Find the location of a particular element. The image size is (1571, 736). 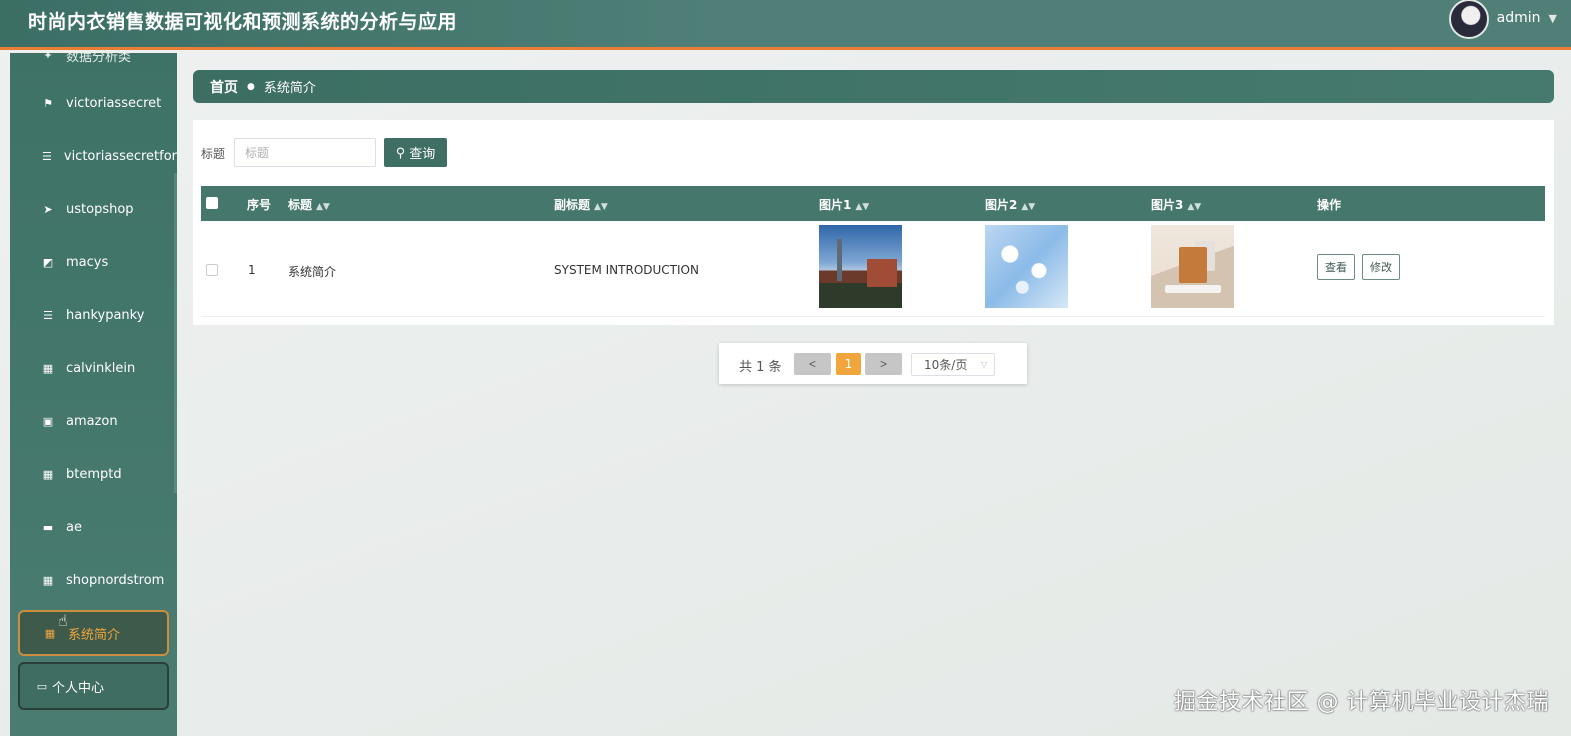

base-shape is located at coordinates (1193, 289).